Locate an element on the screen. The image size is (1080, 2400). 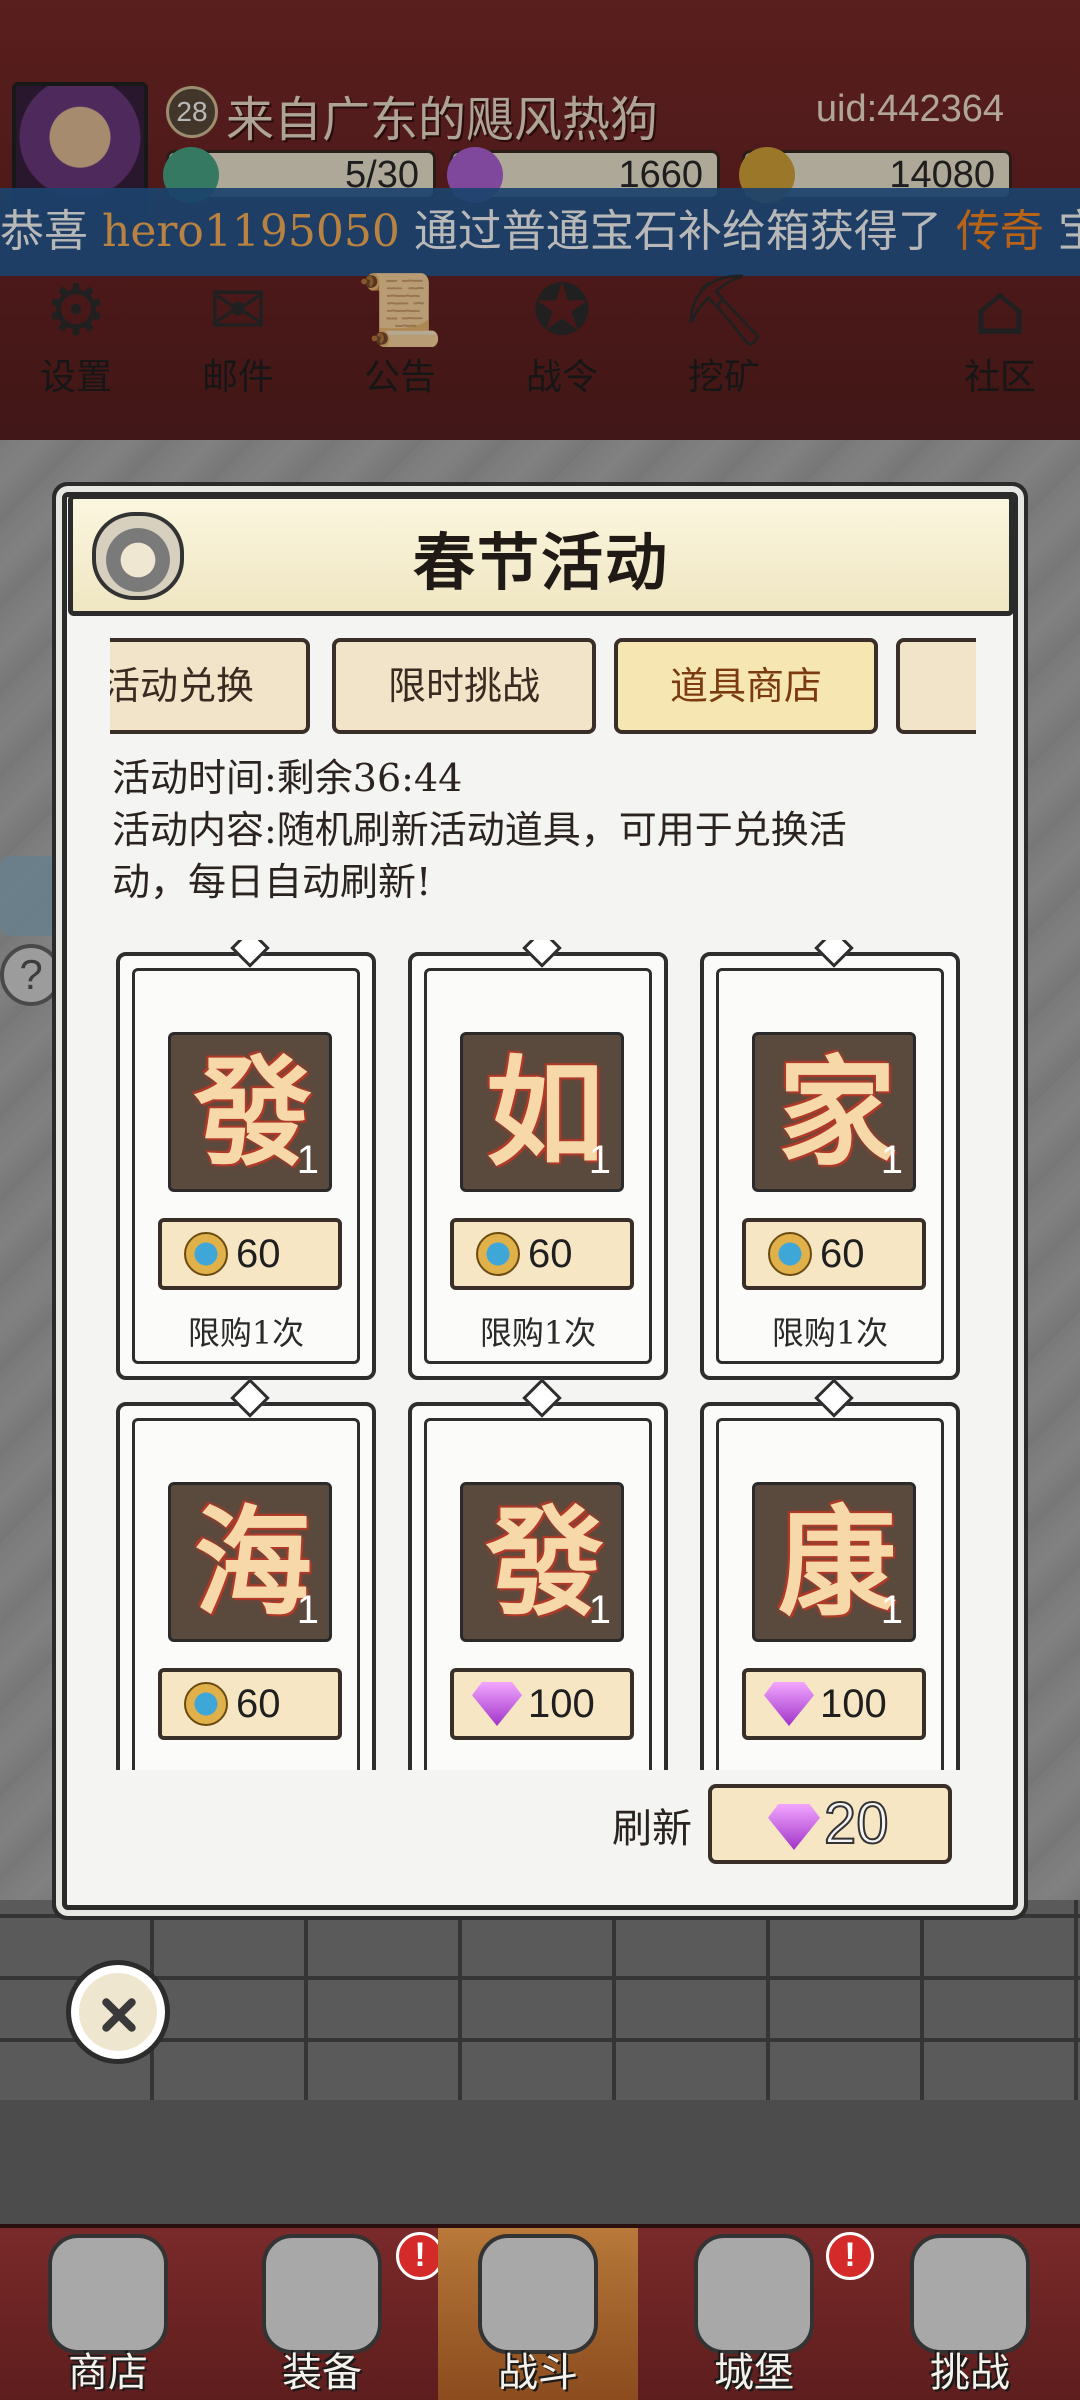
bottom-nav: 商店 ! 装备 战斗 ! 城堡 挑战 is located at coordinates (540, 2312).